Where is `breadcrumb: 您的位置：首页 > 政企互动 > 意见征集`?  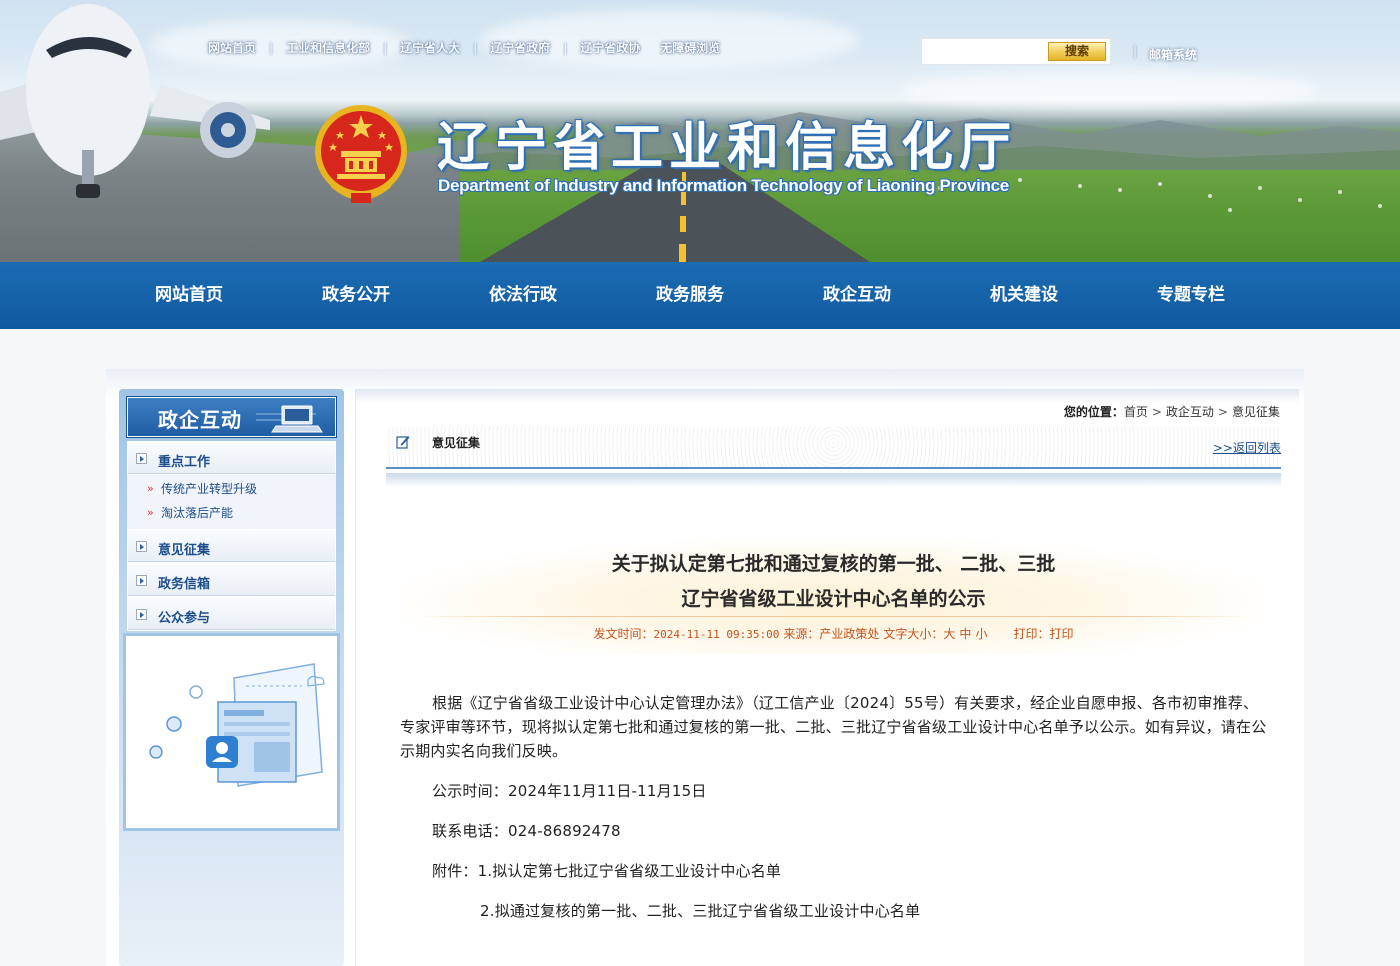
breadcrumb: 您的位置：首页 > 政企互动 > 意见征集 is located at coordinates (1172, 411).